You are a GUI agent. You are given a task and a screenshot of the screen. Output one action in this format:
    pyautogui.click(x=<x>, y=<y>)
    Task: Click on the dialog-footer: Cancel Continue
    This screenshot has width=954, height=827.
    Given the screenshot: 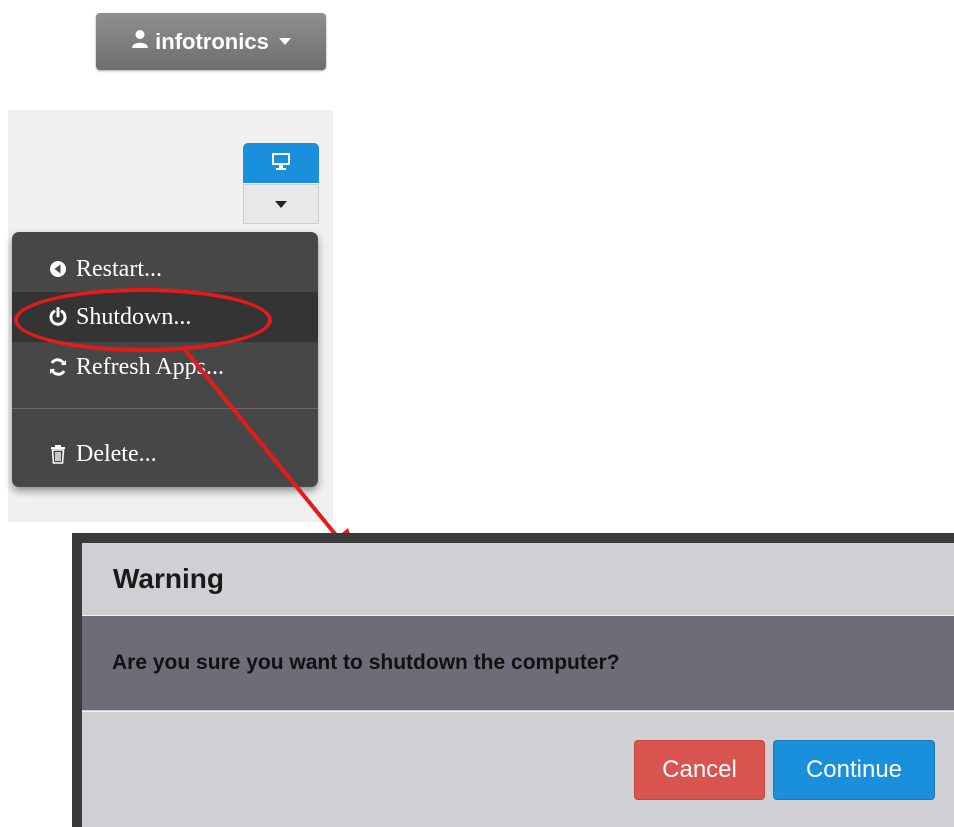 What is the action you would take?
    pyautogui.click(x=518, y=769)
    